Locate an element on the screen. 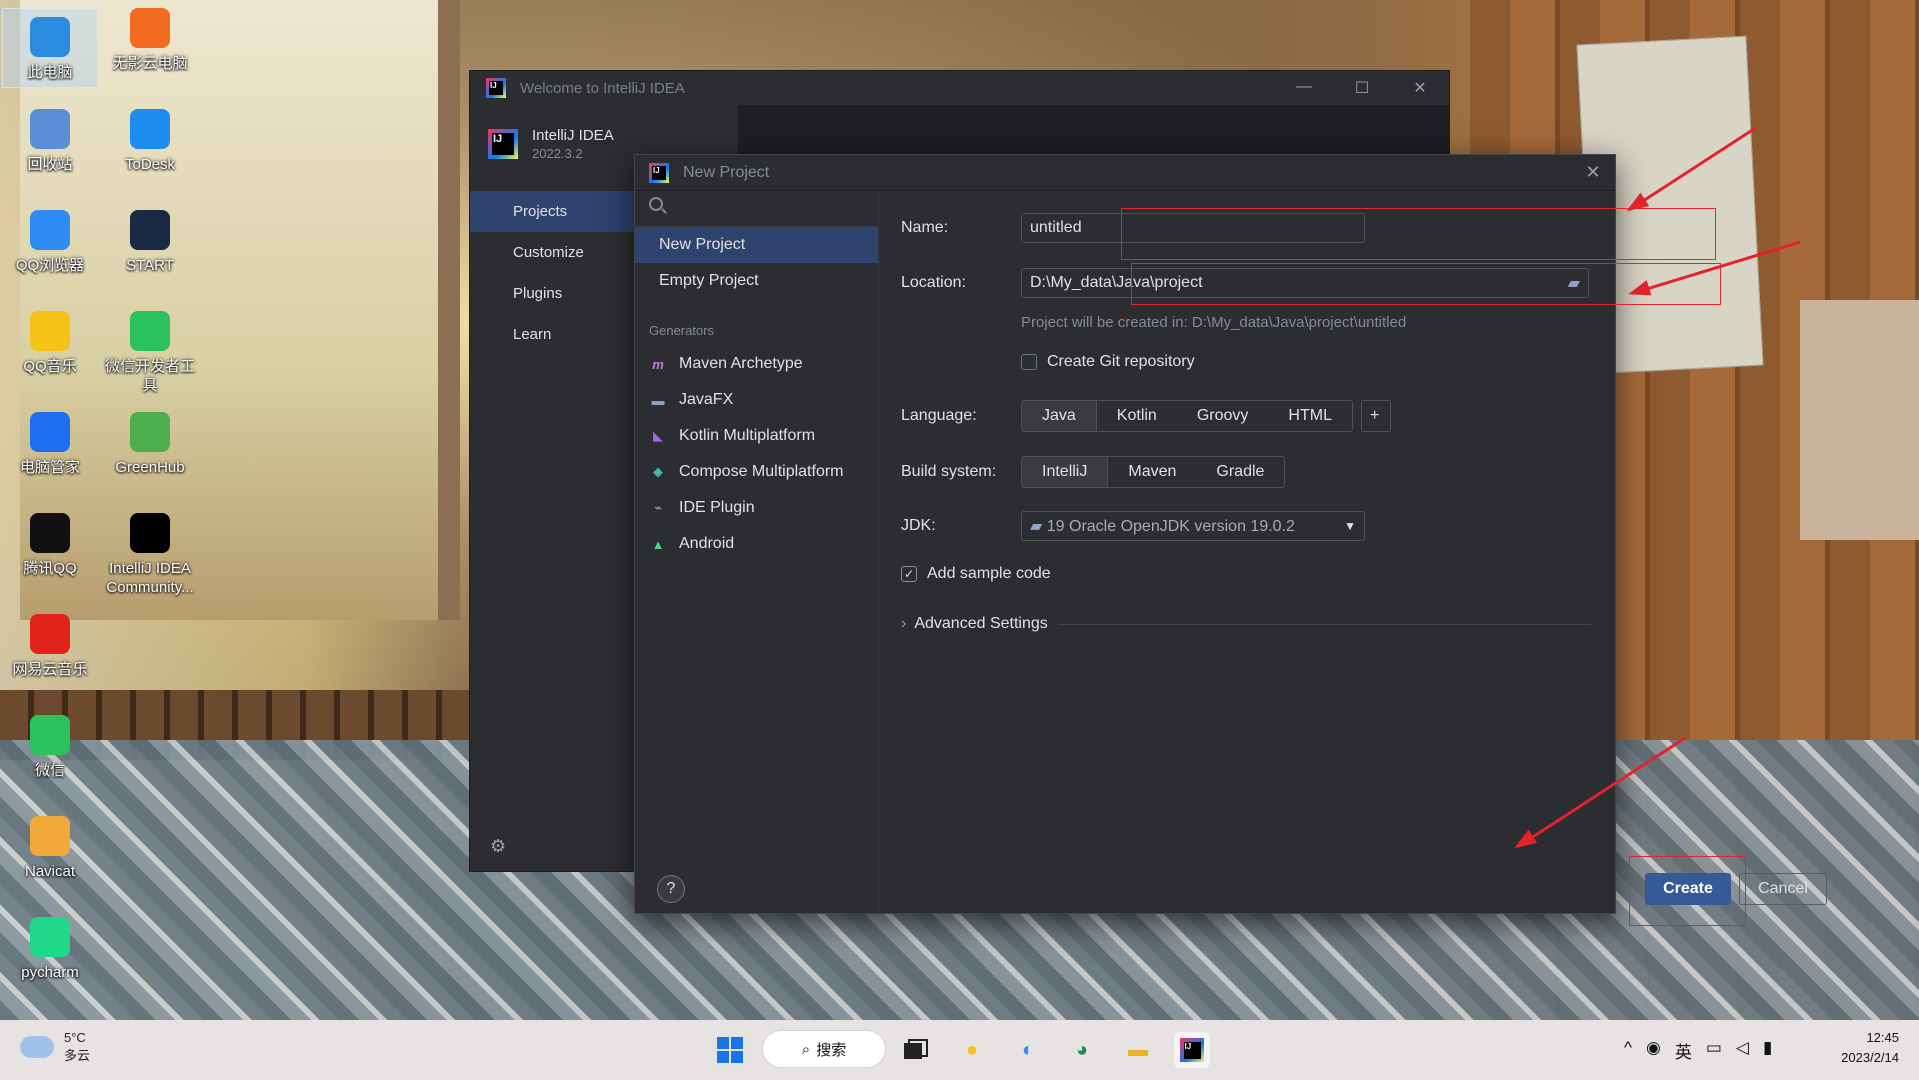 The width and height of the screenshot is (1919, 1080). generator-item: ▲ Android is located at coordinates (756, 544).